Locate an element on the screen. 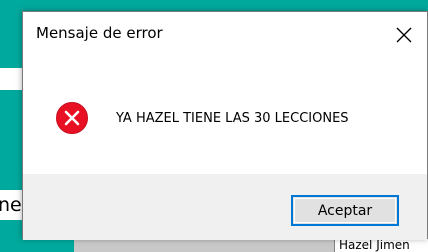  background-table-cell: Hazel Jimen is located at coordinates (381, 245).